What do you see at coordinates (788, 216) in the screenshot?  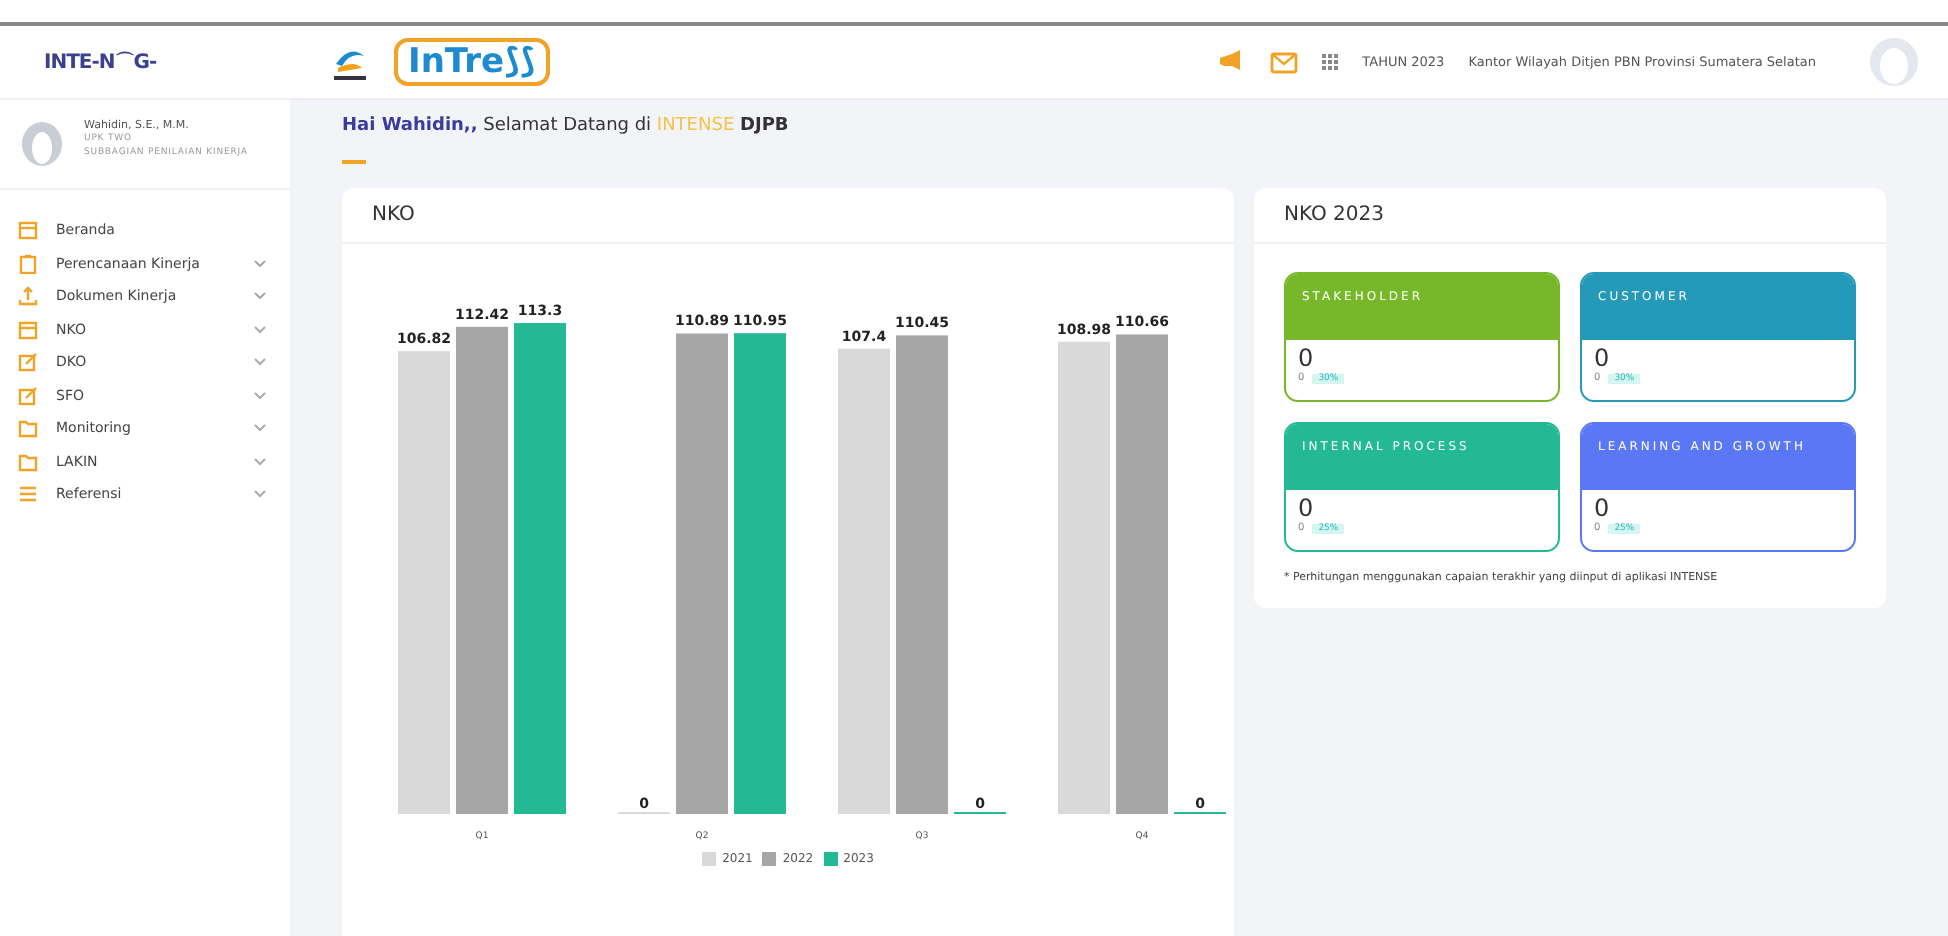 I see `card-title: NKO` at bounding box center [788, 216].